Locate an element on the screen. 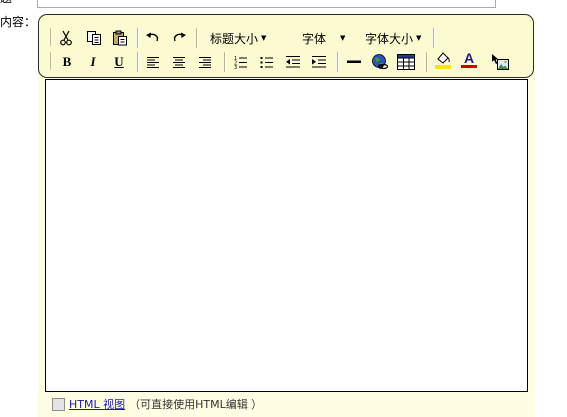 The width and height of the screenshot is (567, 417). copy-icon is located at coordinates (94, 38).